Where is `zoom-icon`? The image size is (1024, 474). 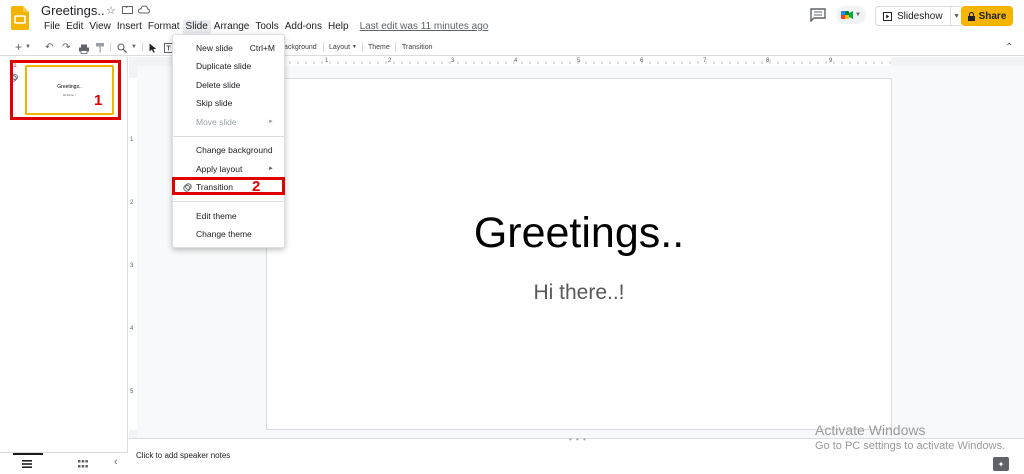 zoom-icon is located at coordinates (122, 48).